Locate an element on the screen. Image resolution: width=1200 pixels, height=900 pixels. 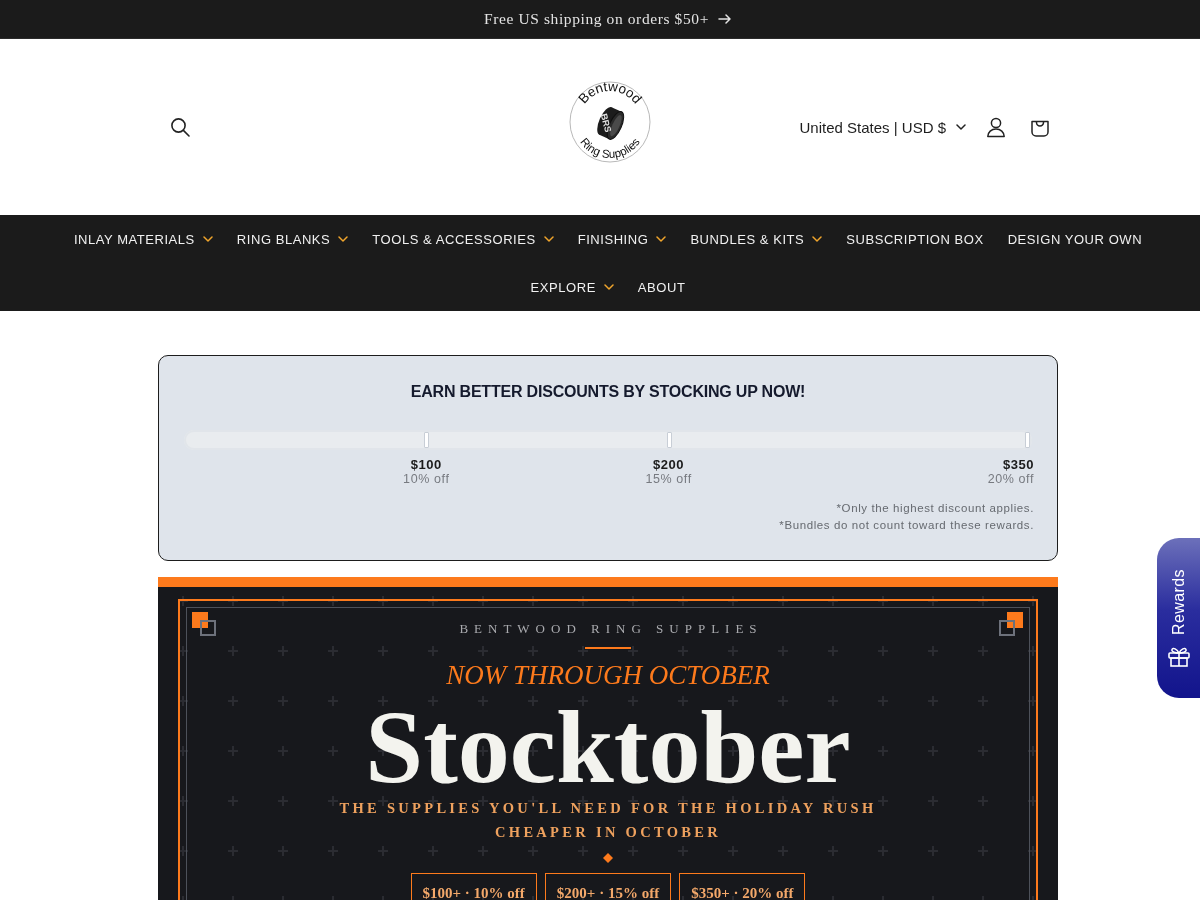
announcement-link: Free US shipping on orders $50+ is located at coordinates (608, 19).